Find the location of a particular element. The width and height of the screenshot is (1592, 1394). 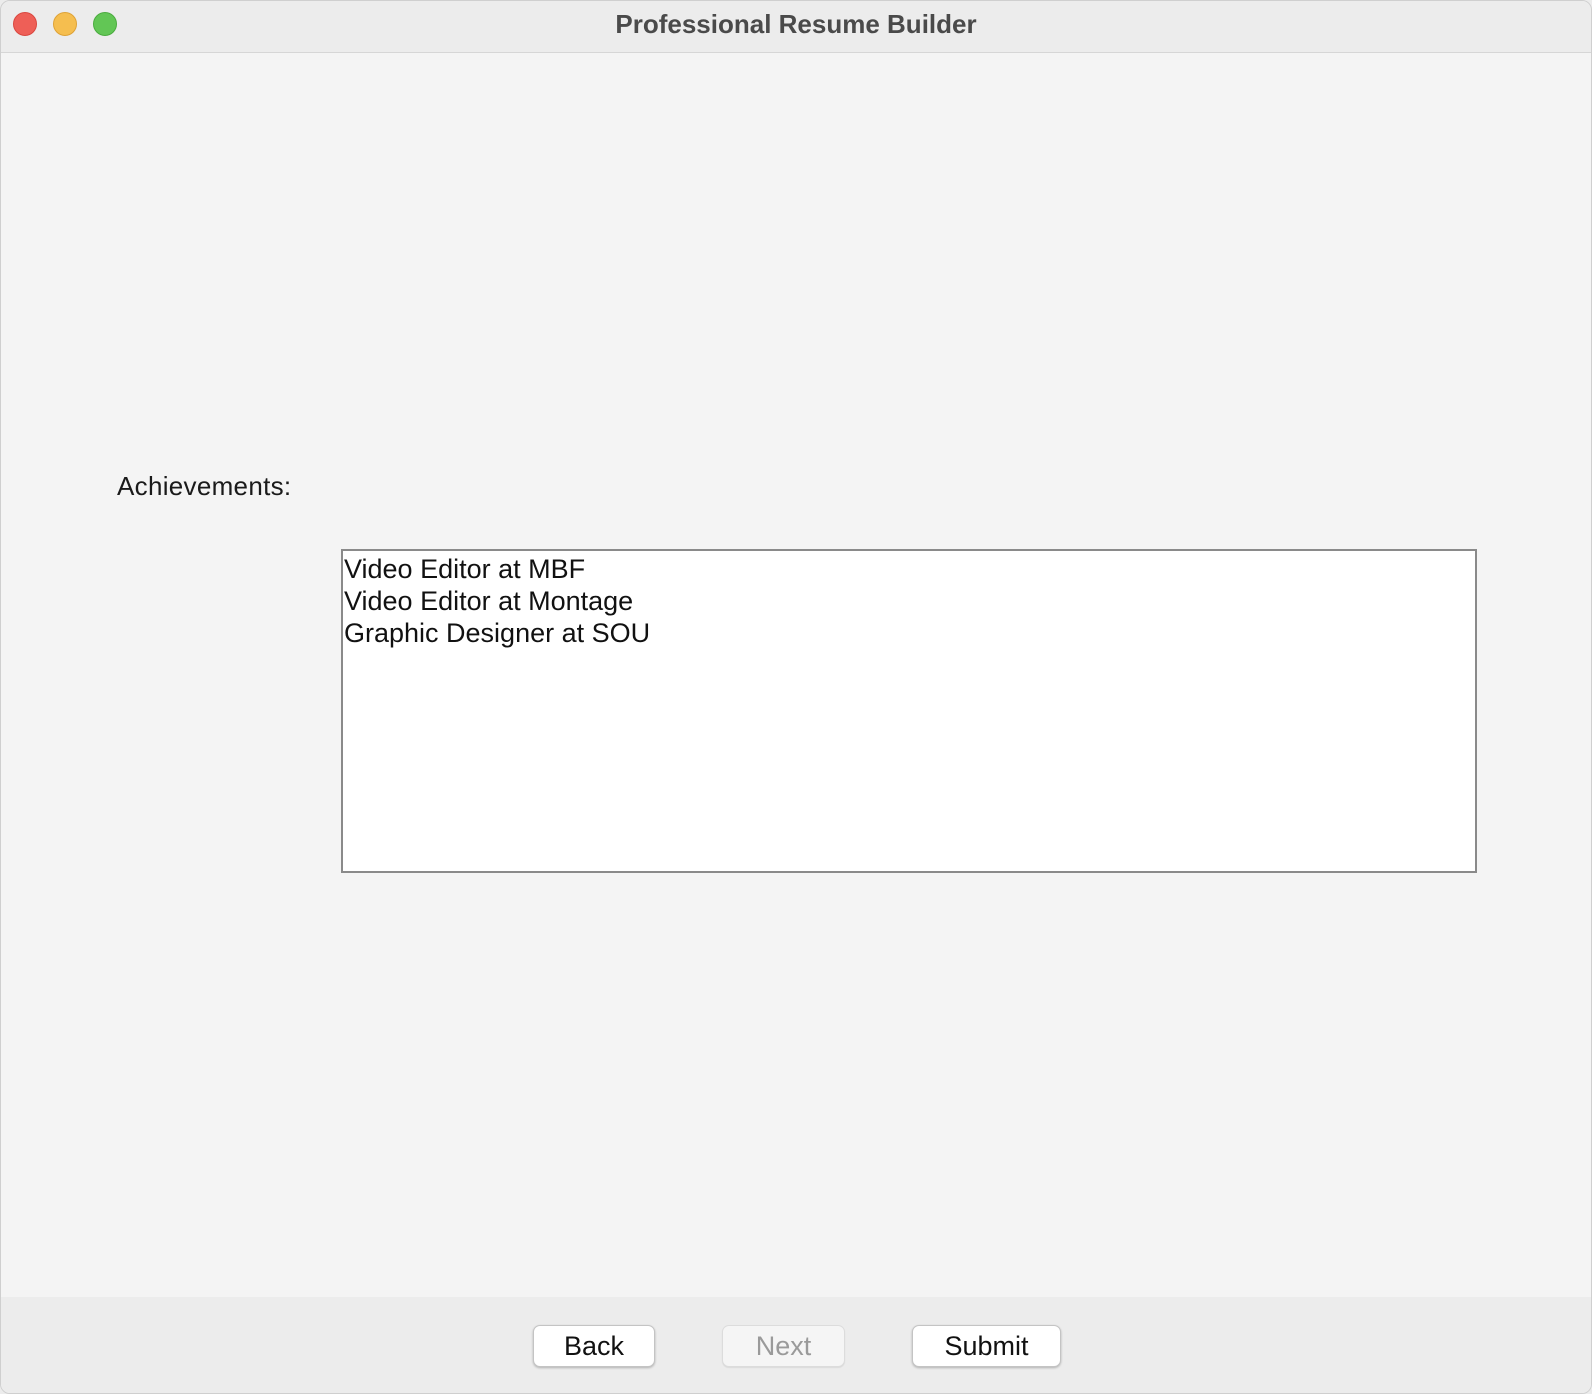

list-item: Video Editor at Montage is located at coordinates (909, 601).